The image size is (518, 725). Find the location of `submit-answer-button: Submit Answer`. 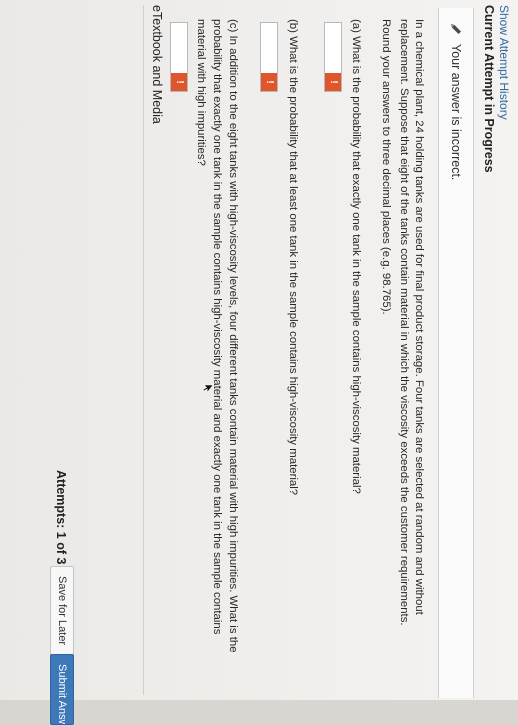

submit-answer-button: Submit Answer is located at coordinates (62, 689).